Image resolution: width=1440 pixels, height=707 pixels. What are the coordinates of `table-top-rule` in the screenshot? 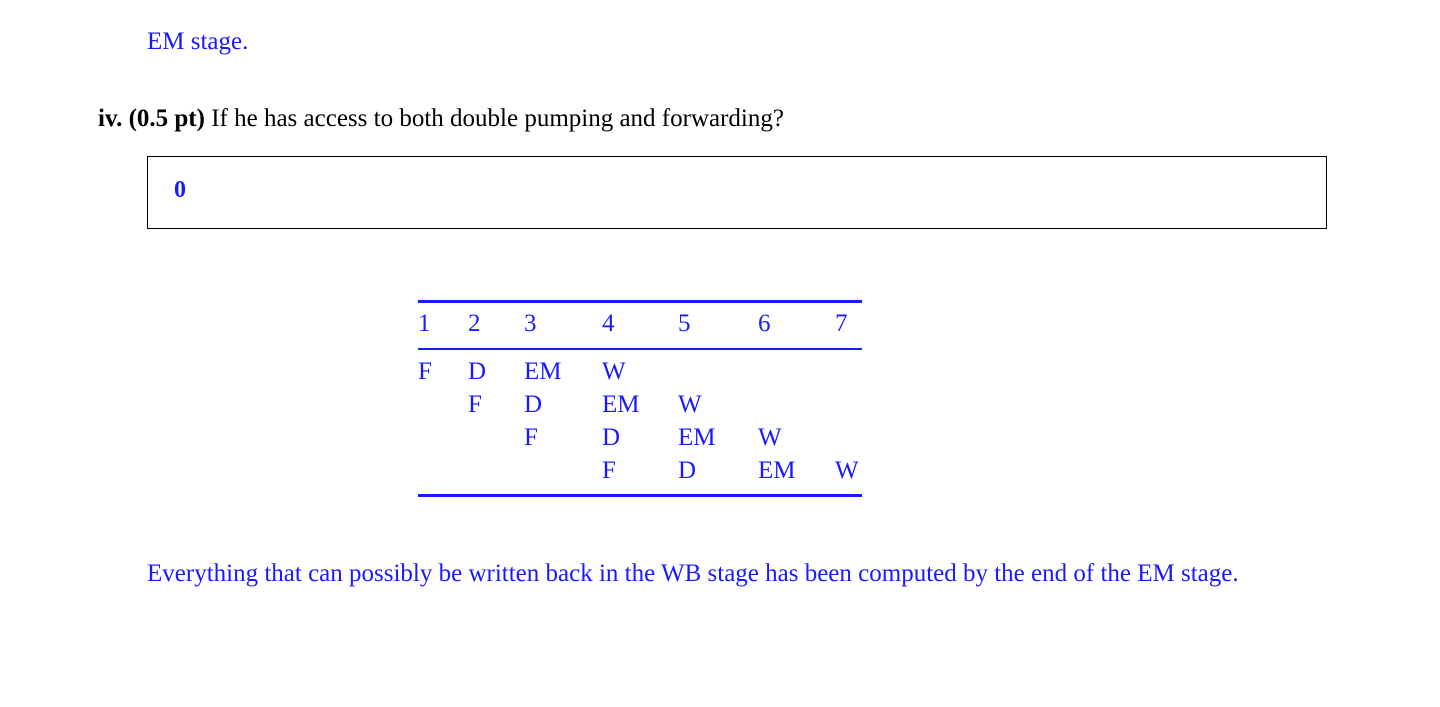 It's located at (640, 301).